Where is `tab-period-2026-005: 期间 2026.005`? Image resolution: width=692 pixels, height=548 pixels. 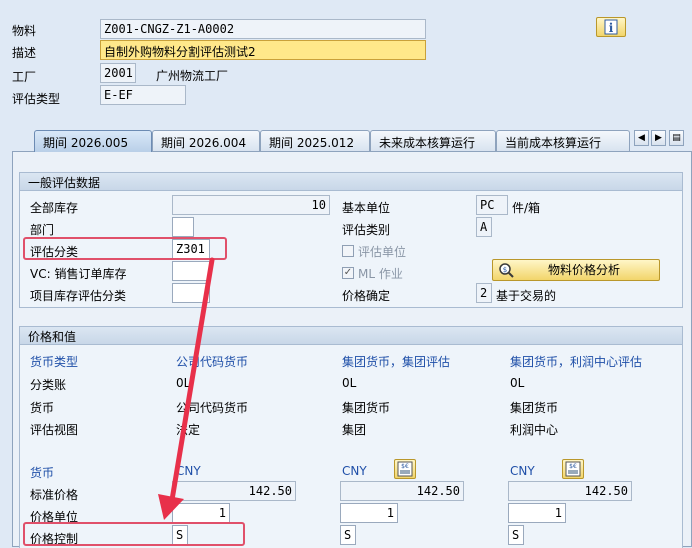 tab-period-2026-005: 期间 2026.005 is located at coordinates (93, 141).